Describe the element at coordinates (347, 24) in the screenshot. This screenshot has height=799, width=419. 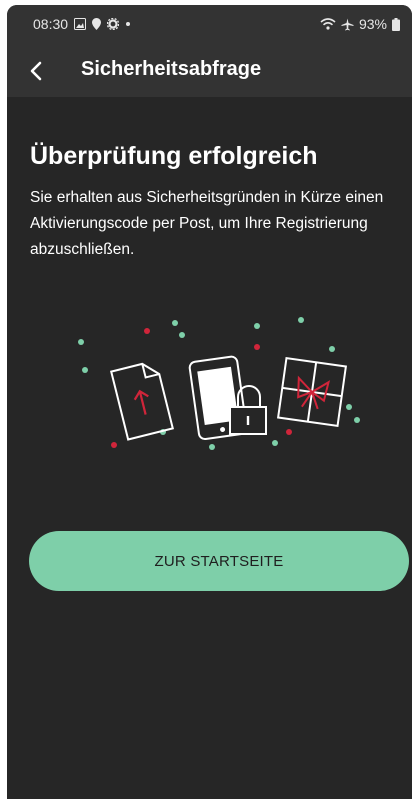
I see `airplane-icon` at that location.